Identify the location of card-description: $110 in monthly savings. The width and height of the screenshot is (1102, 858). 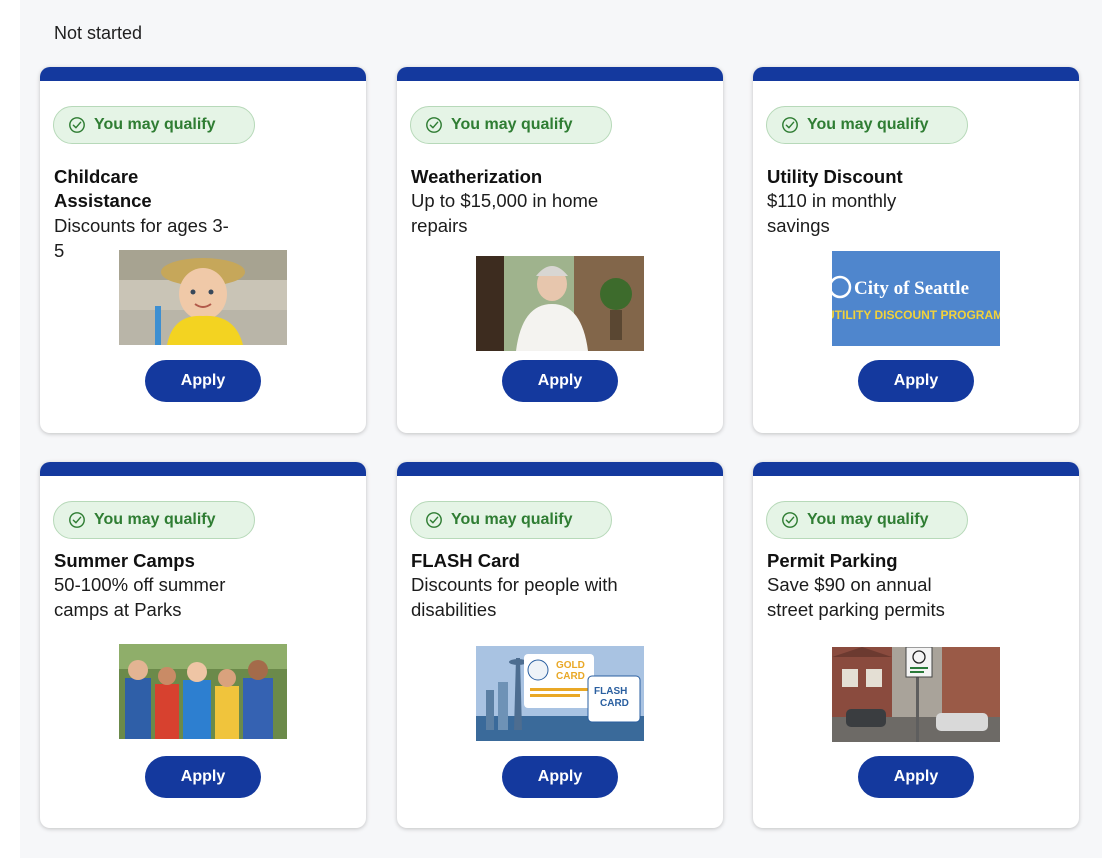
(832, 213).